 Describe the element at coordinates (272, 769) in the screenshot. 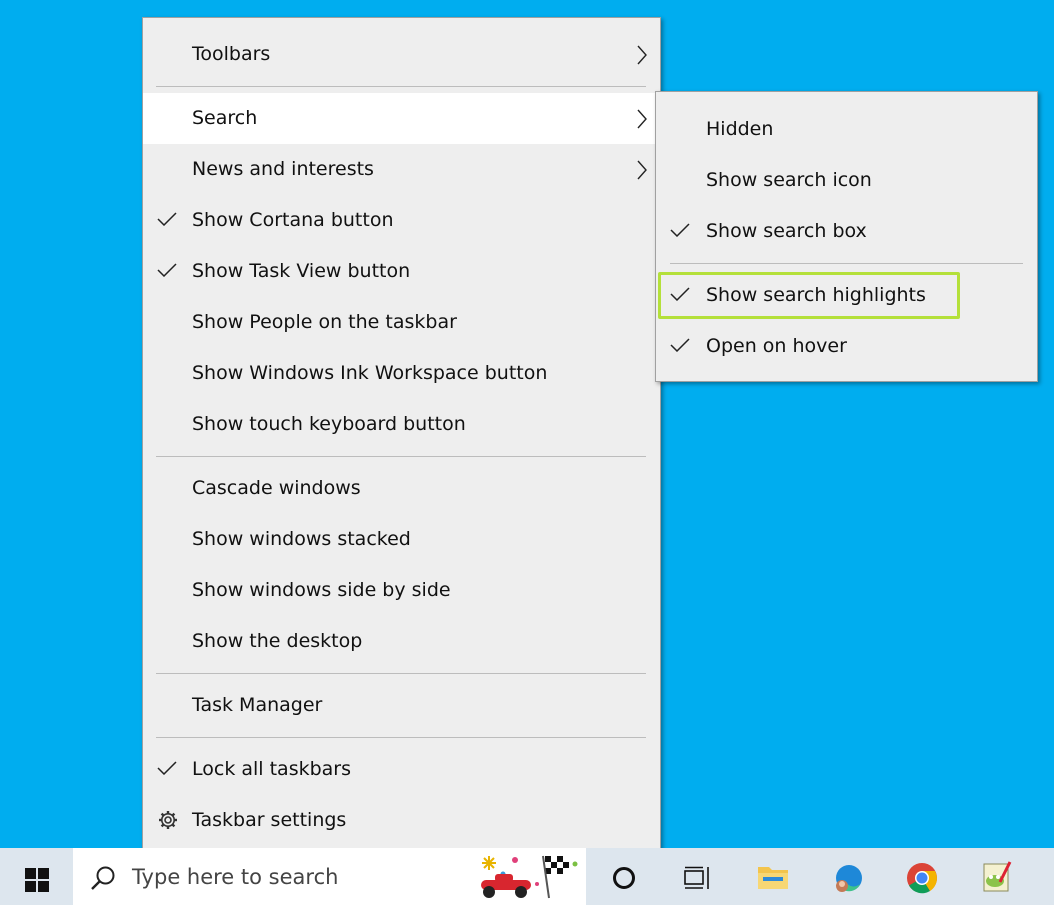

I see `menu-item-label: Lock all taskbars` at that location.